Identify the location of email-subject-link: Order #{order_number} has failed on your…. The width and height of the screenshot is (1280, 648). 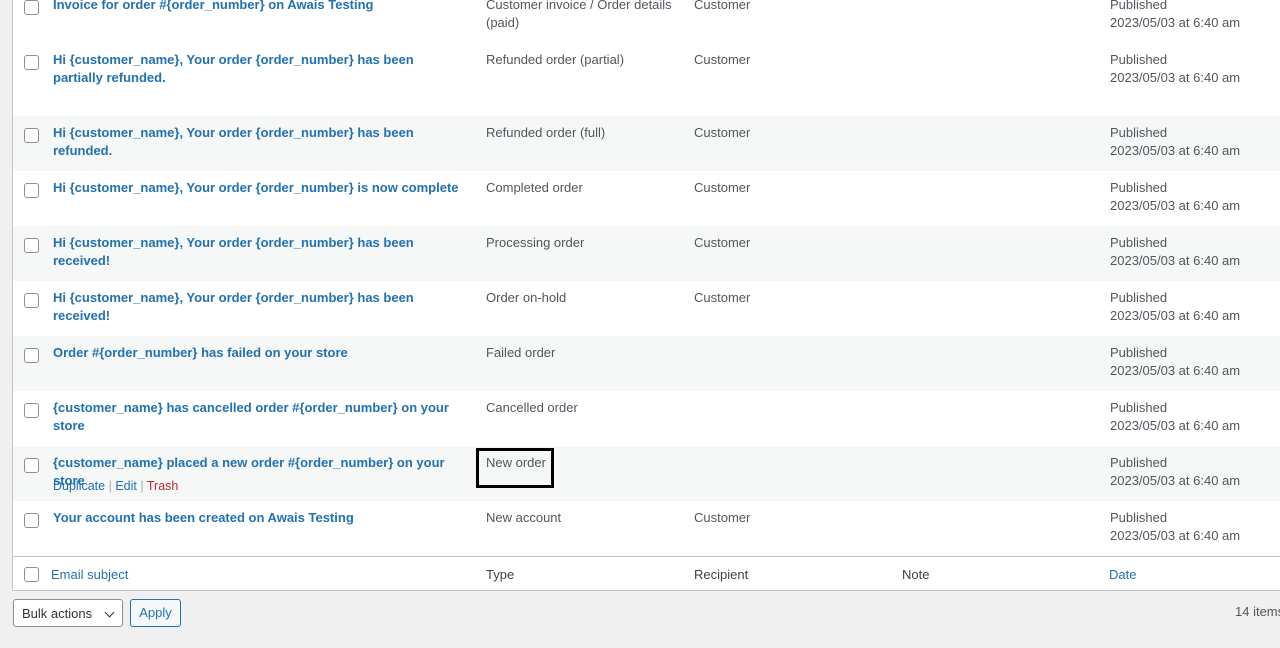
(200, 352).